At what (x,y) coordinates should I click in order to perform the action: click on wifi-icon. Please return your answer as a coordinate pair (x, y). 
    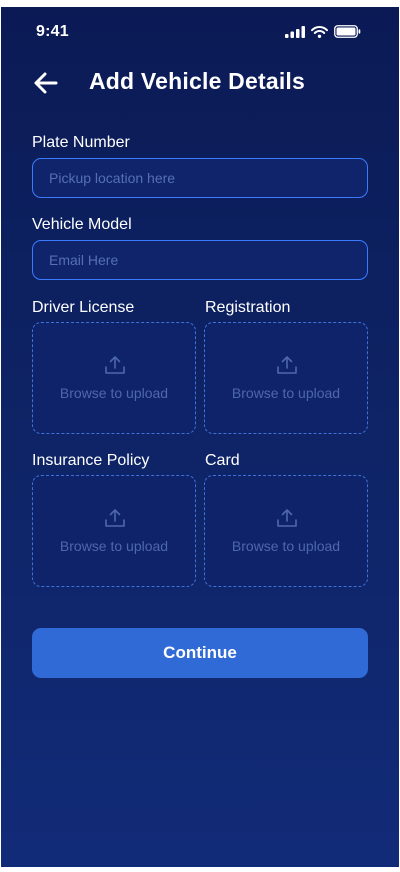
    Looking at the image, I should click on (319, 31).